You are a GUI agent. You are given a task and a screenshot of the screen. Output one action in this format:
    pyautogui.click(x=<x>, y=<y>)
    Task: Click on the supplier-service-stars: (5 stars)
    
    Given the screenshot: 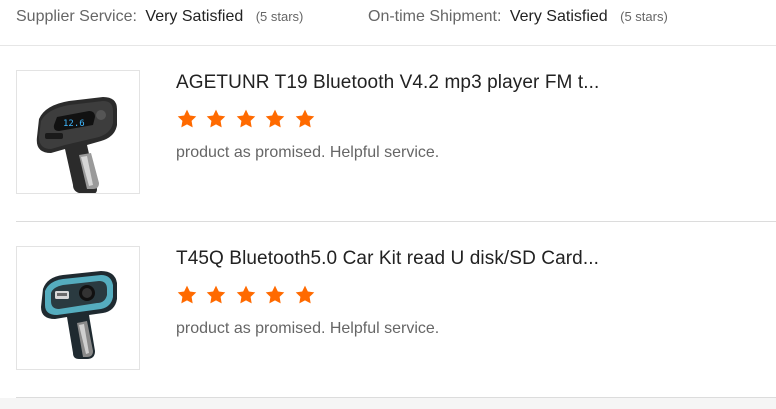 What is the action you would take?
    pyautogui.click(x=279, y=16)
    